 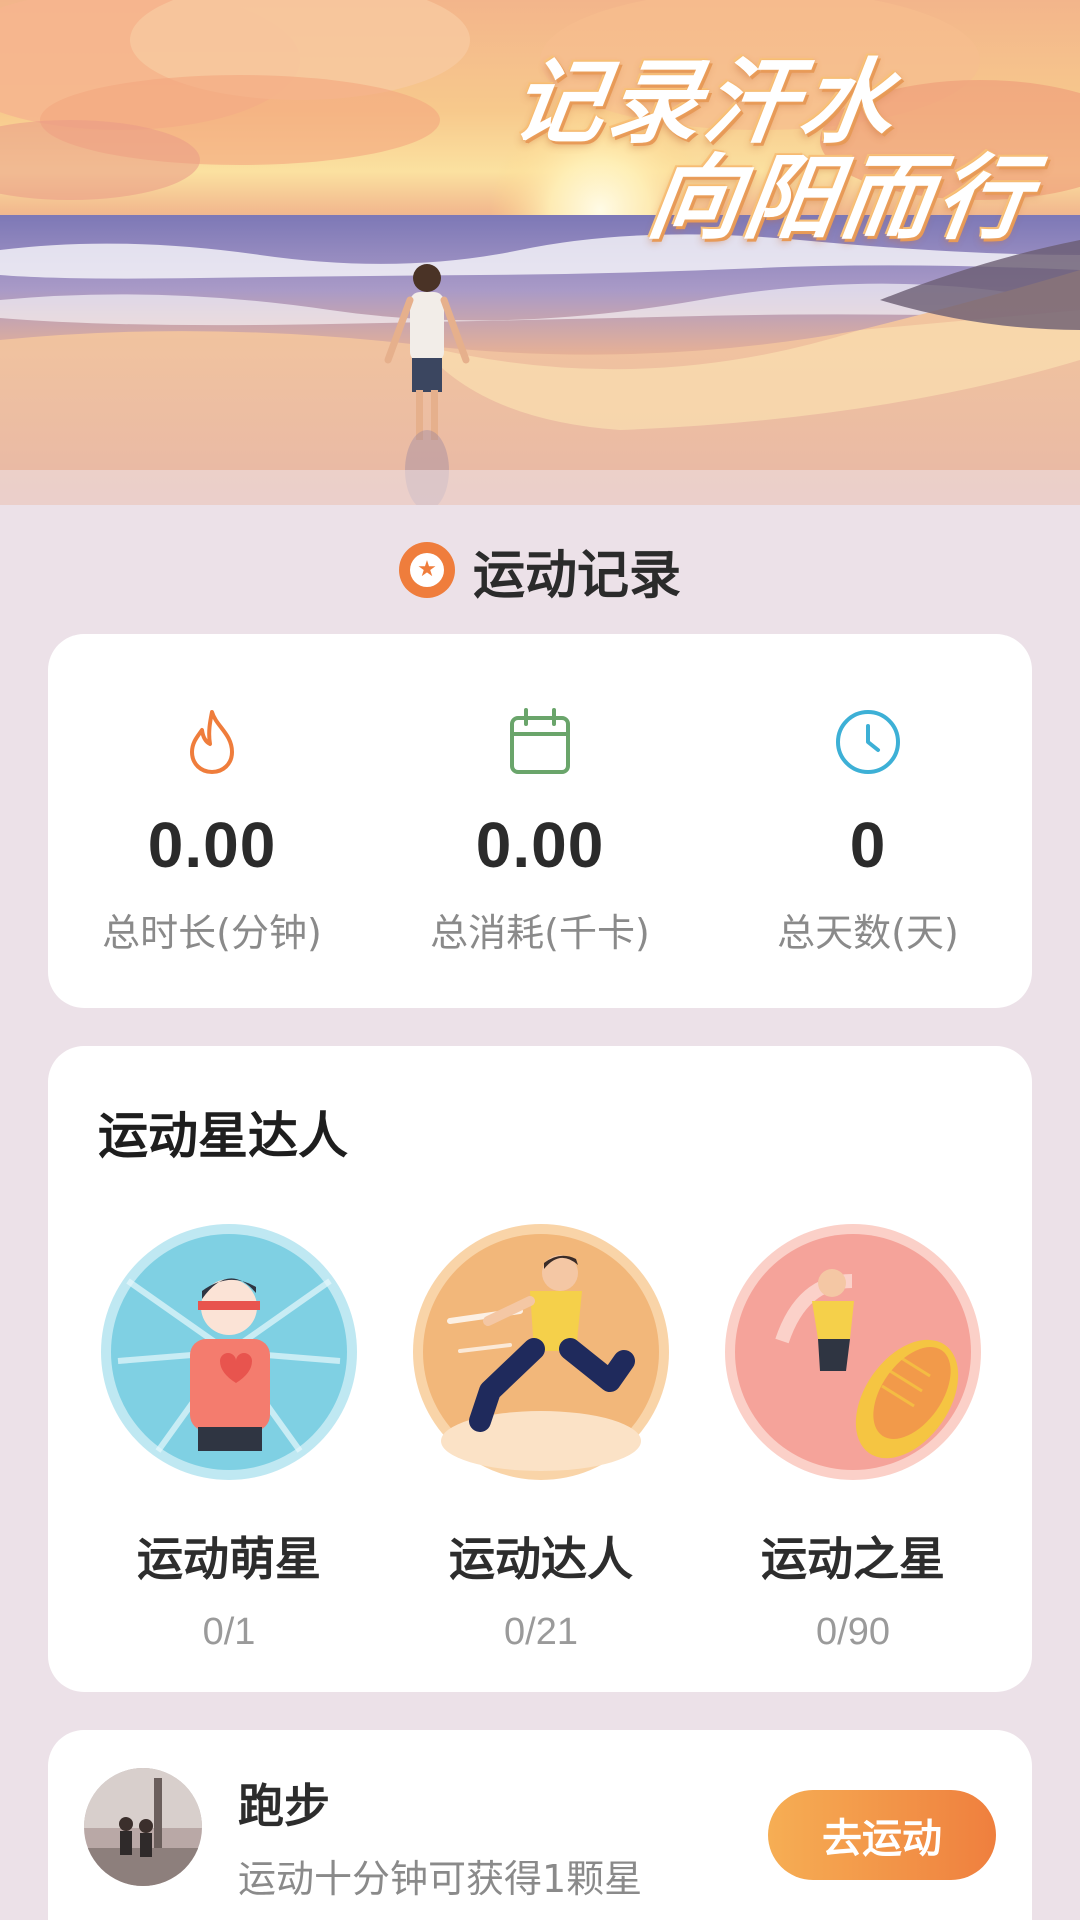 What do you see at coordinates (853, 1559) in the screenshot?
I see `medal-name: 运动之星` at bounding box center [853, 1559].